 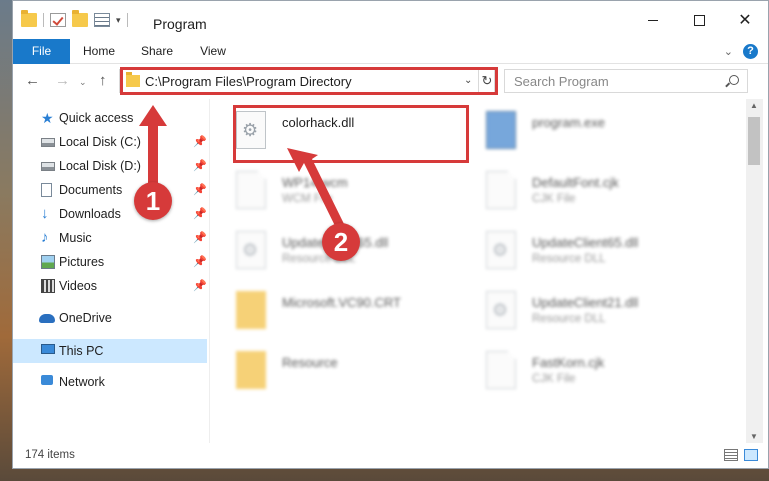 I want to click on annotation-arrows, so click(x=243, y=169).